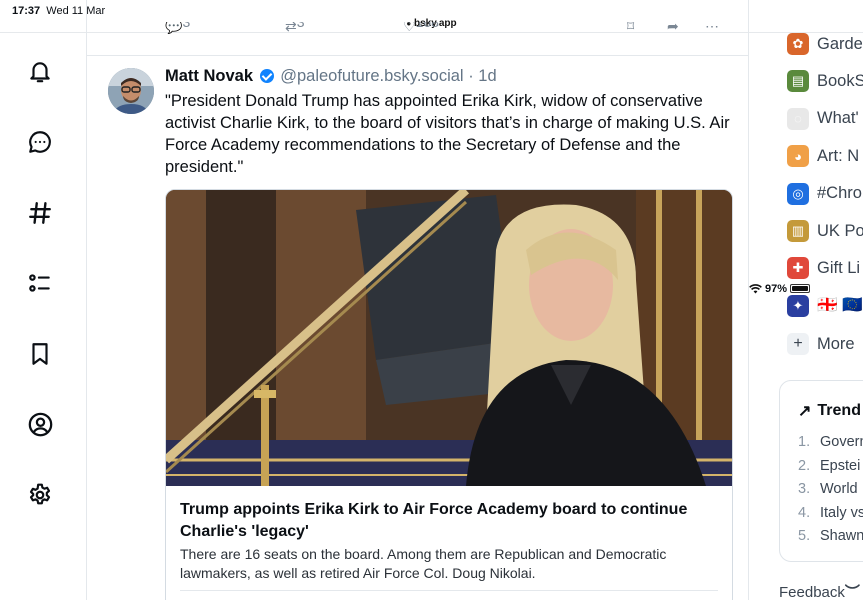  Describe the element at coordinates (445, 28) in the screenshot. I see `previous-post-actions: 💬 3 ⇄ 3 ♡ 168 ⌑ ➦ ⋯` at that location.